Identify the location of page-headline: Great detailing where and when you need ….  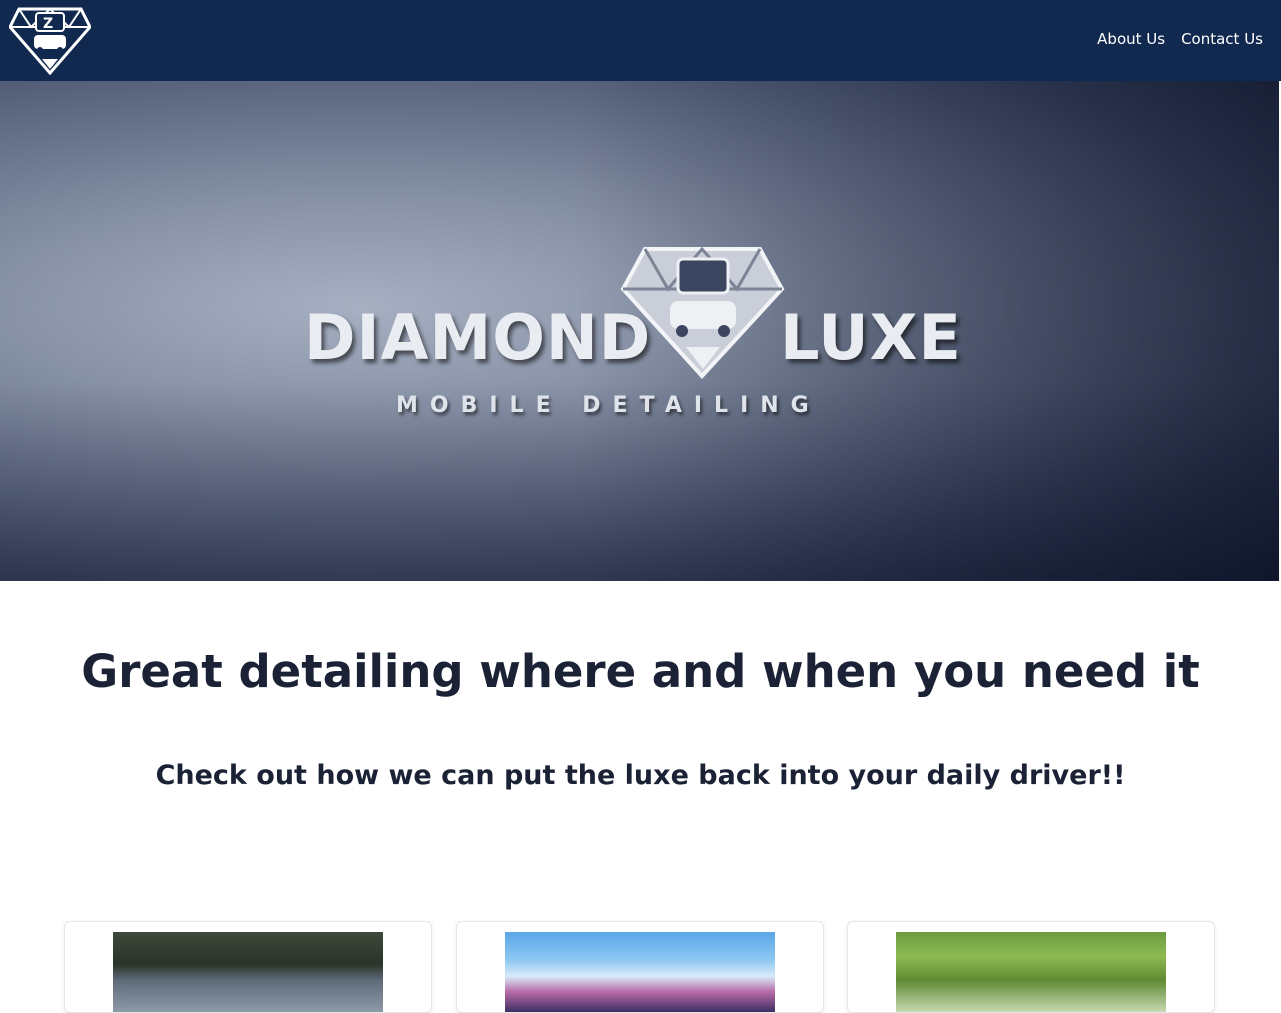
(640, 671).